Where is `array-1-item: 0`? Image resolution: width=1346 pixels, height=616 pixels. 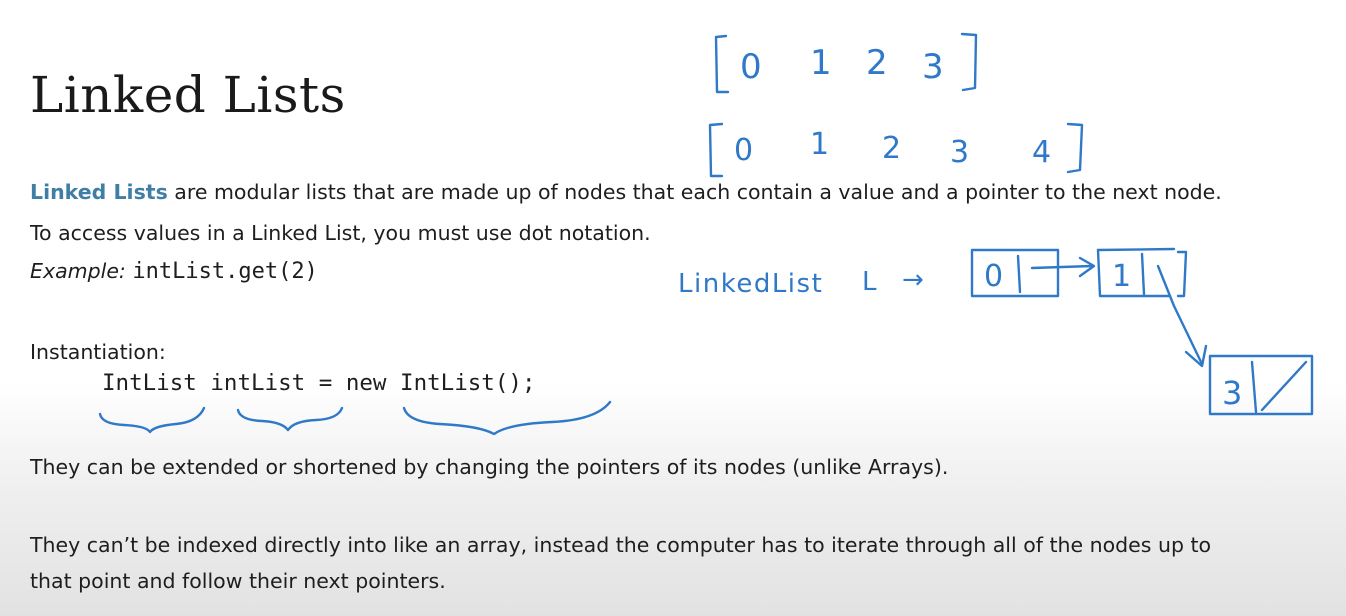
array-1-item: 0 is located at coordinates (751, 67).